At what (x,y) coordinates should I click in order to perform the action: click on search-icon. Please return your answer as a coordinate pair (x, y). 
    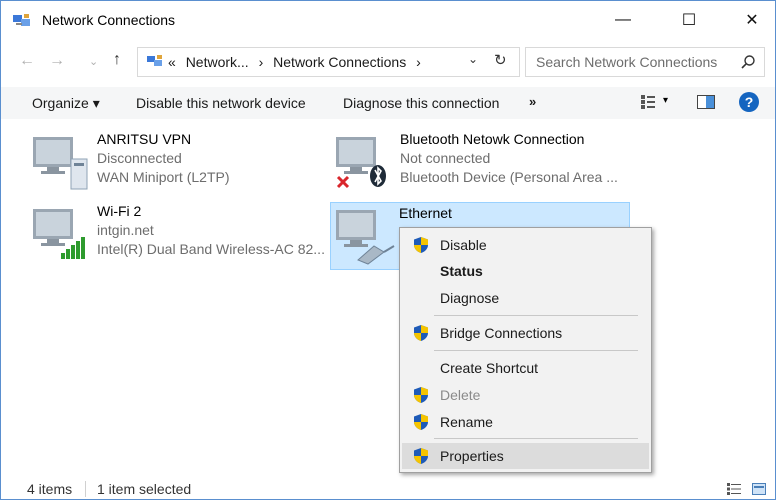
    Looking at the image, I should click on (748, 62).